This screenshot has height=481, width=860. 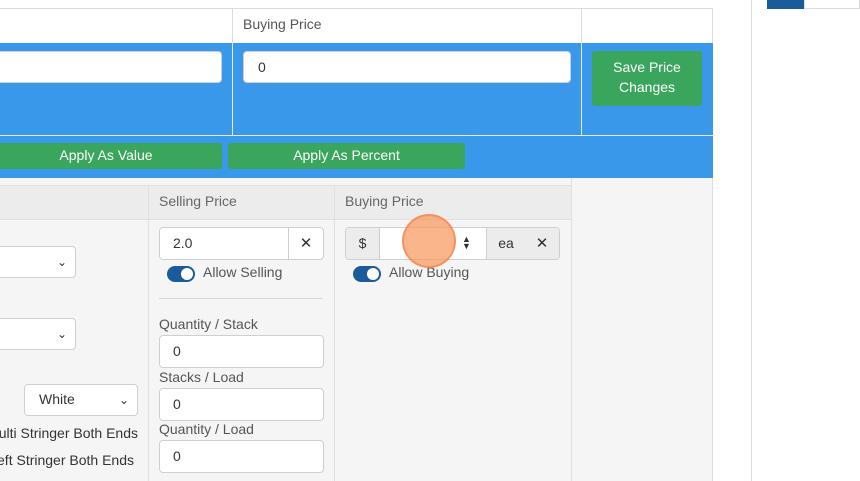 What do you see at coordinates (57, 399) in the screenshot?
I see `color-select-value: White` at bounding box center [57, 399].